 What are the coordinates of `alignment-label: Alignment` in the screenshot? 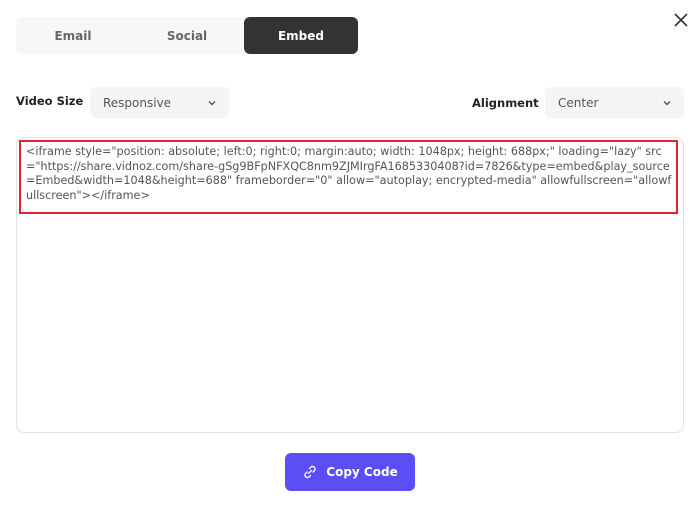 It's located at (505, 103).